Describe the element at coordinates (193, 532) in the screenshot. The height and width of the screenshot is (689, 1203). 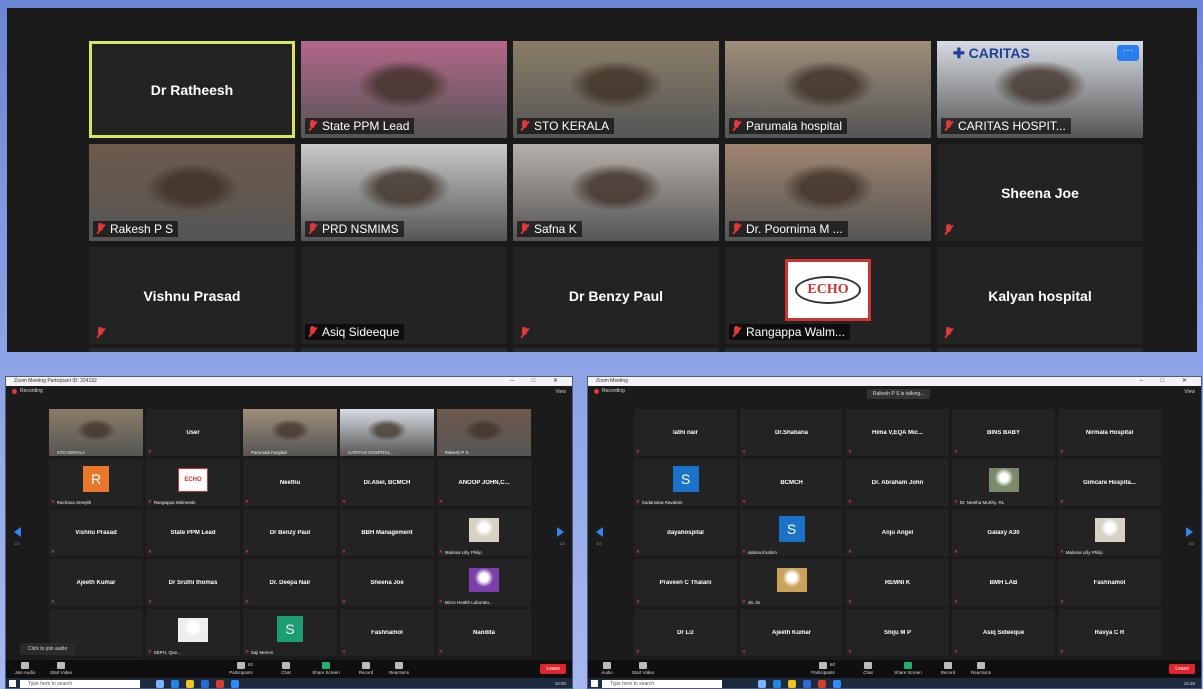
I see `participant-tile: State PPM Lead ✕` at that location.